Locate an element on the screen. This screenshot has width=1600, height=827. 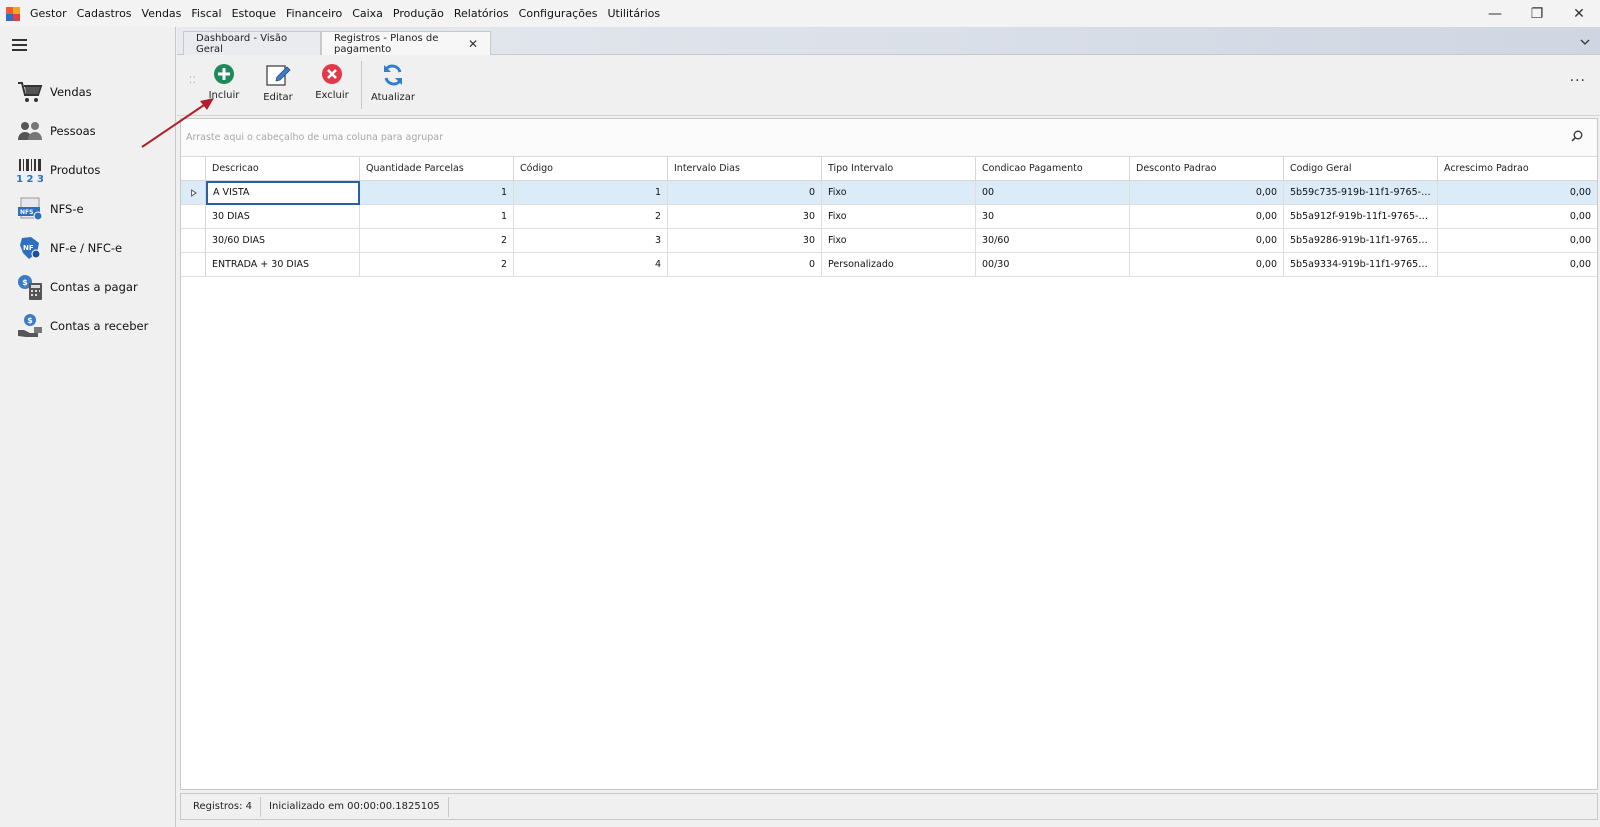
column-header-quantidade-parcelas: Quantidade Parcelas is located at coordinates (437, 169).